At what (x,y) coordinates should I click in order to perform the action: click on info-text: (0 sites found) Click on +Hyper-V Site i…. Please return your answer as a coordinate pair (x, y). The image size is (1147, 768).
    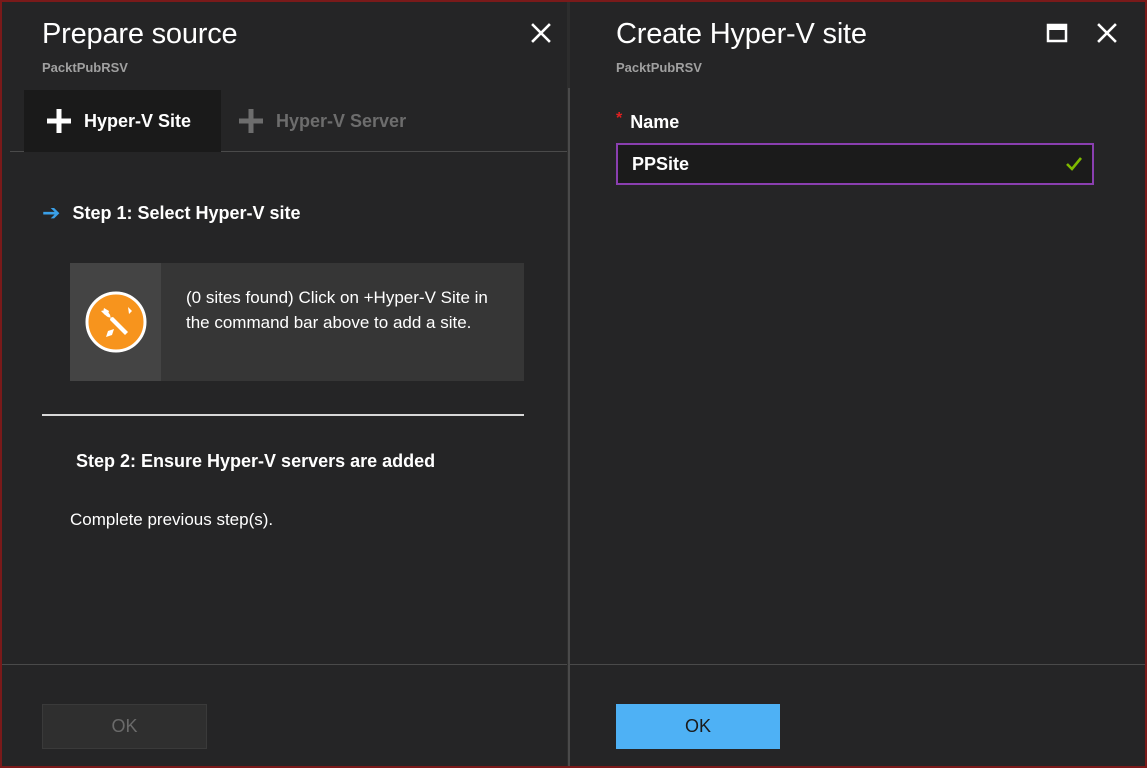
    Looking at the image, I should click on (337, 310).